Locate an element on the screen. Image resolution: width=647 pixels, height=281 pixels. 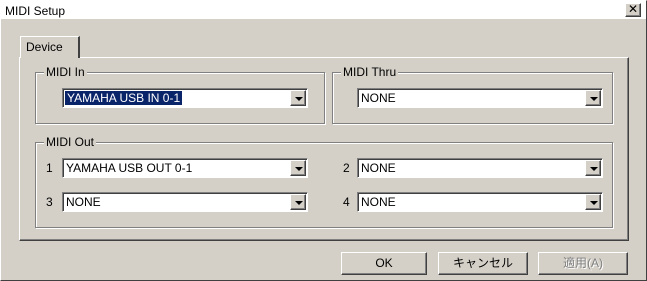
title-bar: MIDI Setup ✕ is located at coordinates (323, 10).